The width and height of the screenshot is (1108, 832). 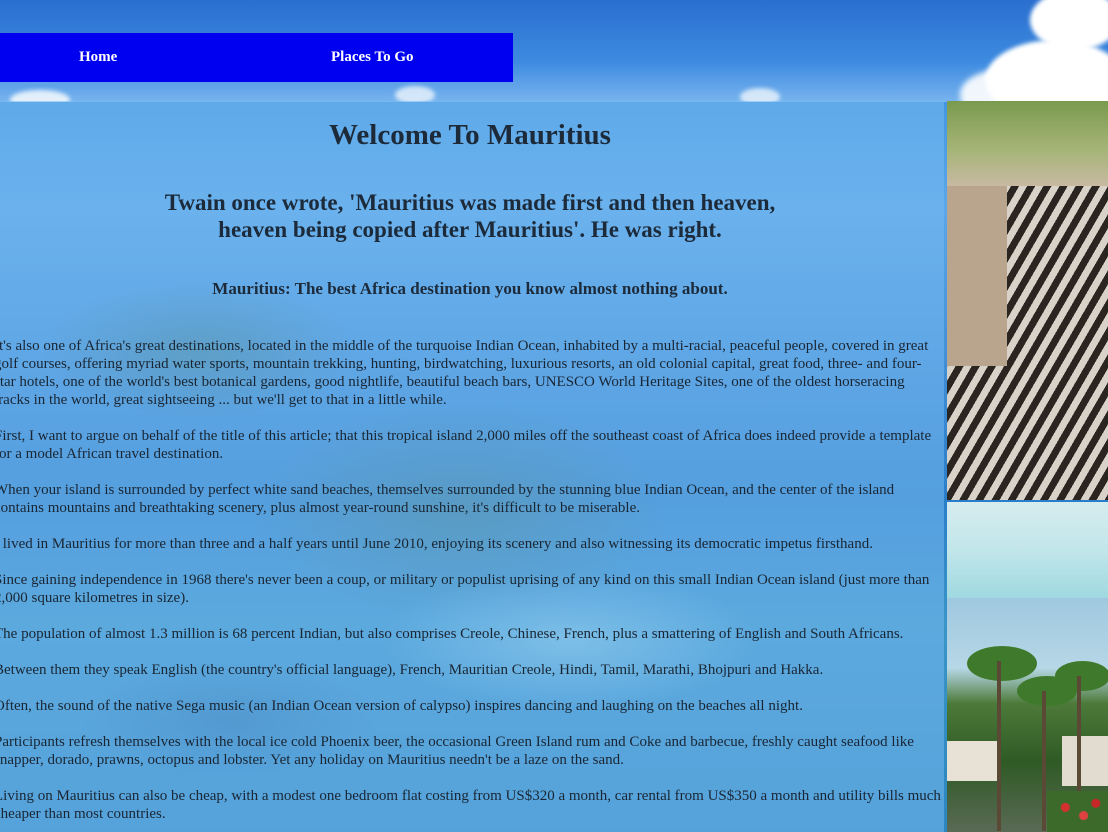 I want to click on dirt-ground, so click(x=977, y=276).